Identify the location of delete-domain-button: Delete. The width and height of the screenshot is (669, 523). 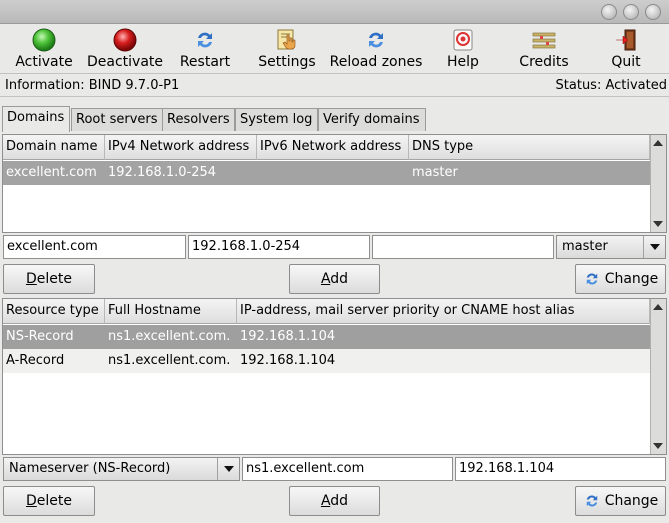
(49, 279).